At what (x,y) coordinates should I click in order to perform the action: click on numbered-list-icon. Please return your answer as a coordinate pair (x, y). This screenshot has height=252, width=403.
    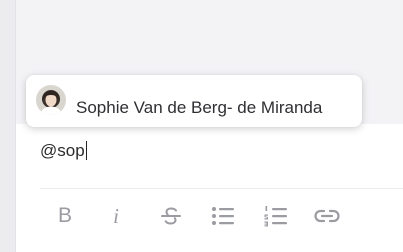
    Looking at the image, I should click on (275, 216).